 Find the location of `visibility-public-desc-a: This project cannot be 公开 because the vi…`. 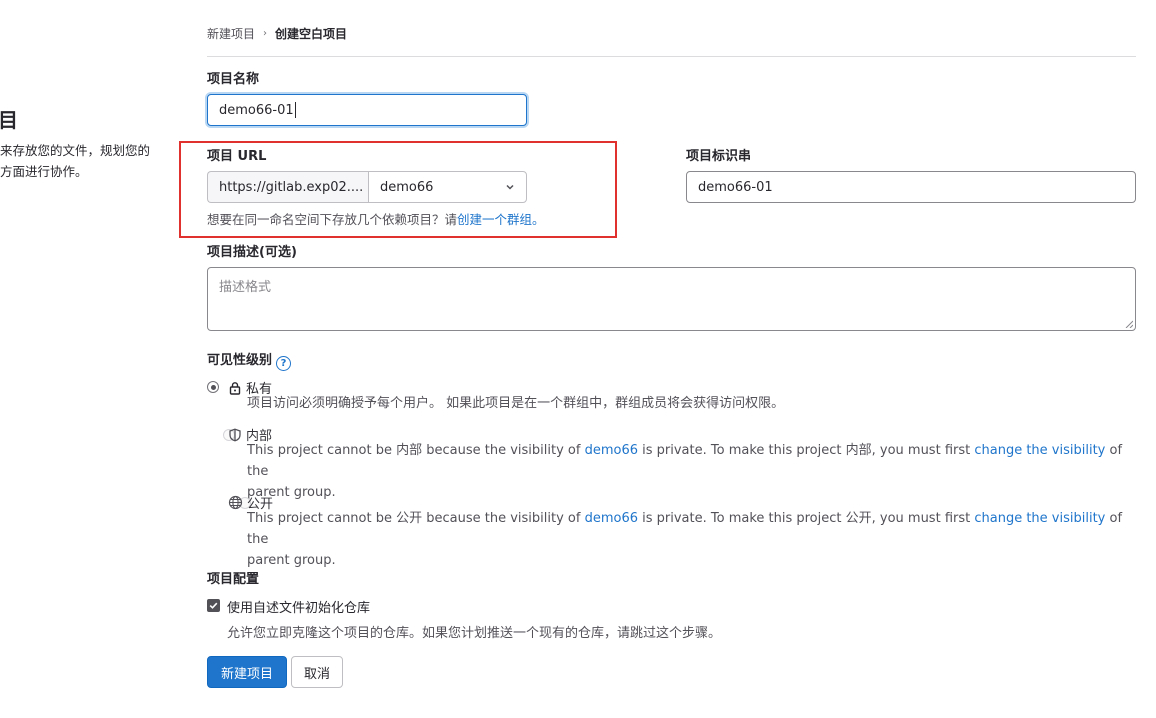

visibility-public-desc-a: This project cannot be 公开 because the vi… is located at coordinates (416, 518).